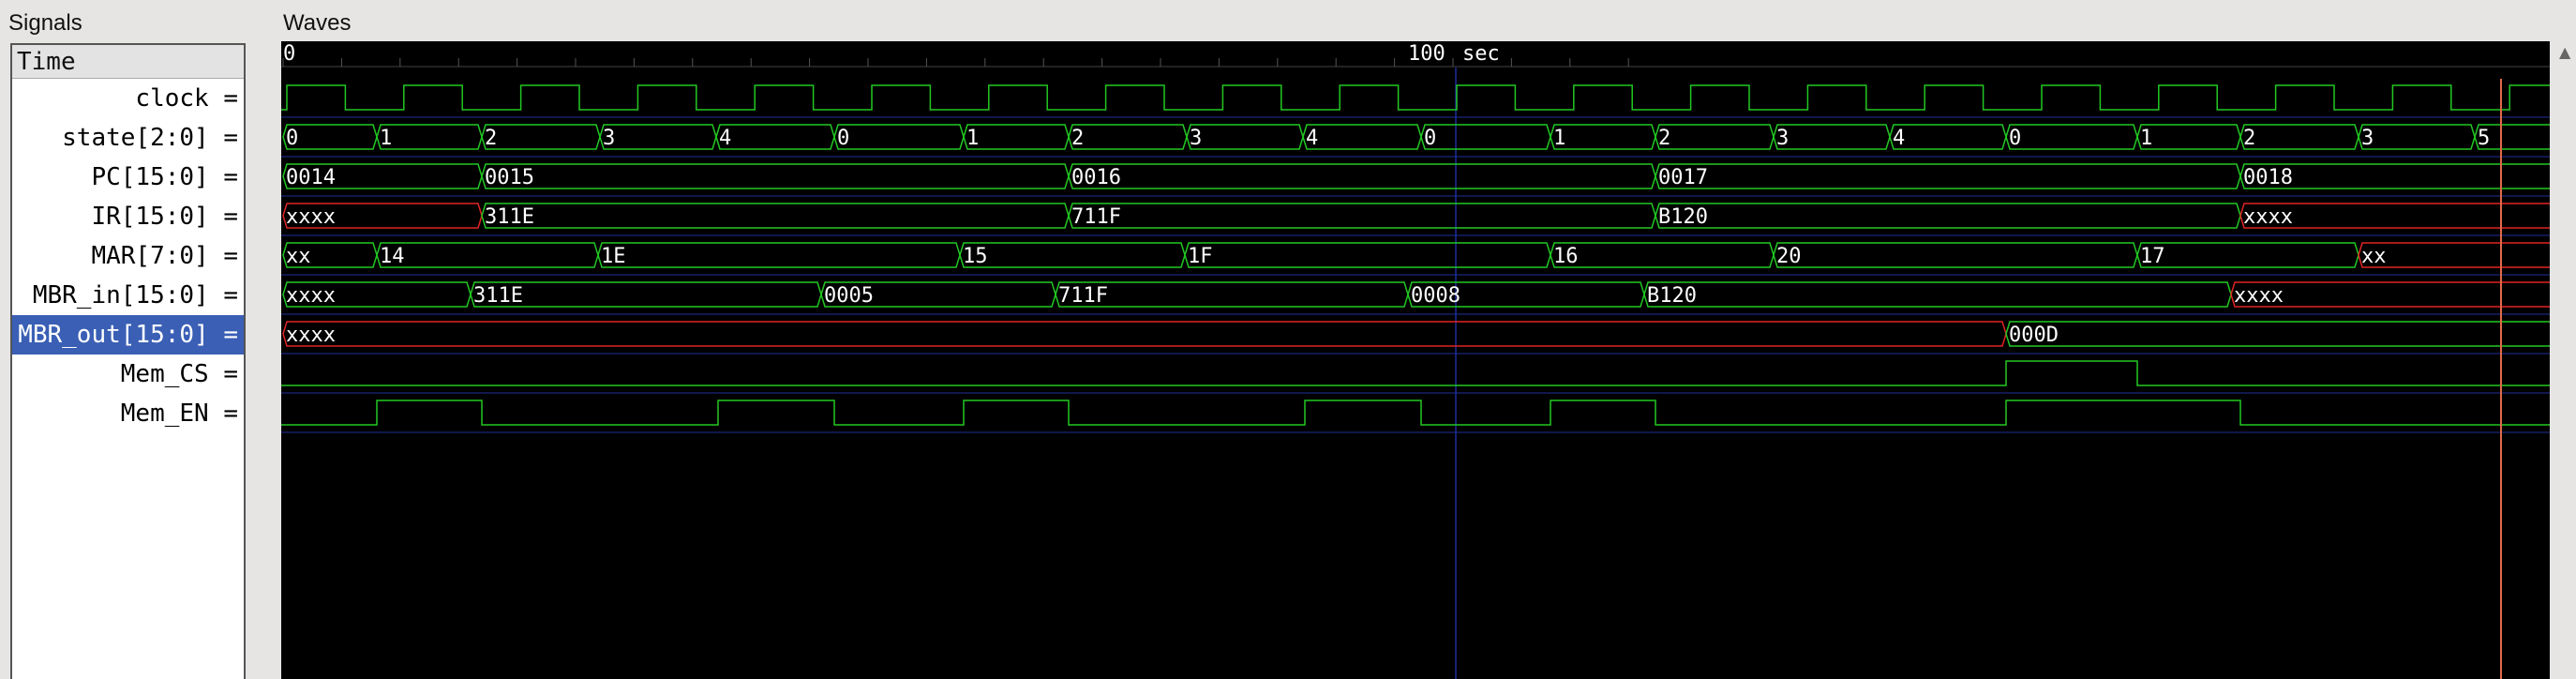 This screenshot has height=679, width=2576. What do you see at coordinates (150, 138) in the screenshot?
I see `signal-name: state[2:0] =` at bounding box center [150, 138].